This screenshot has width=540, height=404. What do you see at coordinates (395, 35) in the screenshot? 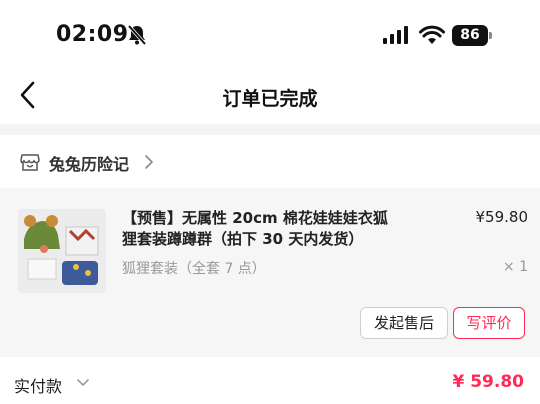
I see `signal-icon` at bounding box center [395, 35].